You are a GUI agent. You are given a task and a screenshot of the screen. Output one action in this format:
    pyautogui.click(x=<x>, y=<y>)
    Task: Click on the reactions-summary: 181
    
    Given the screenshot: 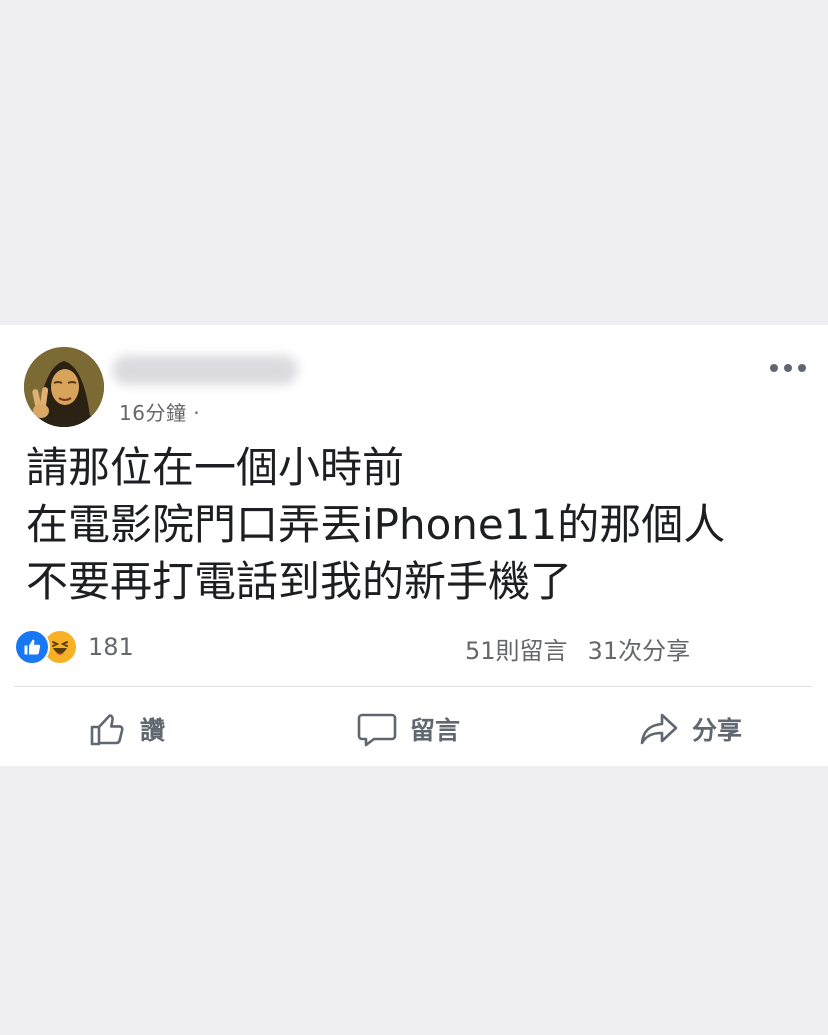 What is the action you would take?
    pyautogui.click(x=74, y=647)
    